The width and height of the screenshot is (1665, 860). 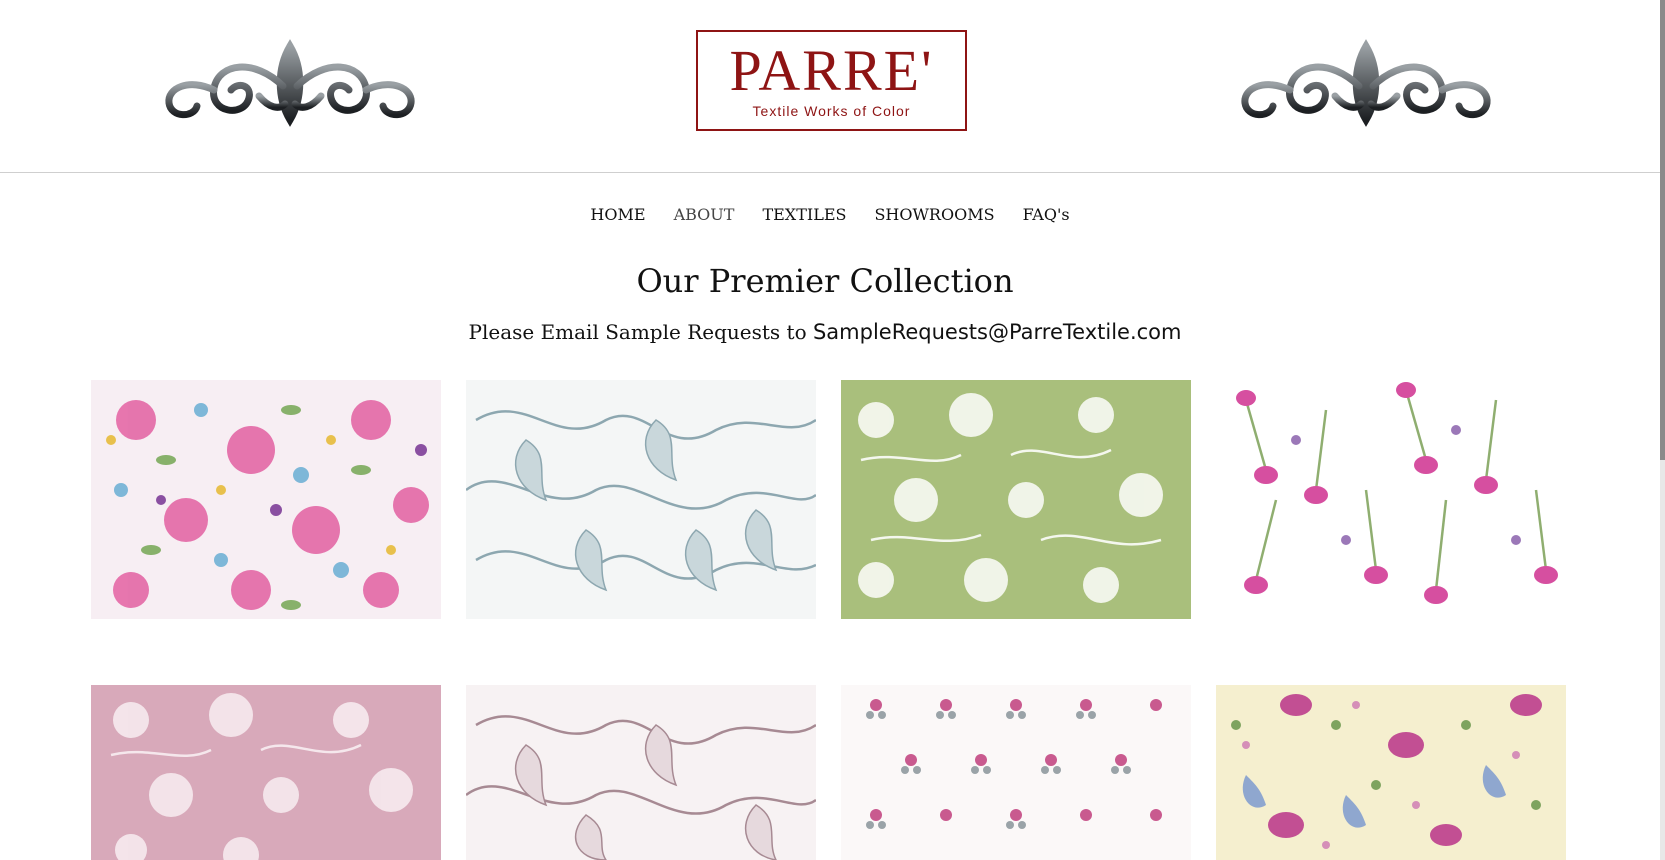 What do you see at coordinates (1662, 230) in the screenshot?
I see `scrollbar-thumb` at bounding box center [1662, 230].